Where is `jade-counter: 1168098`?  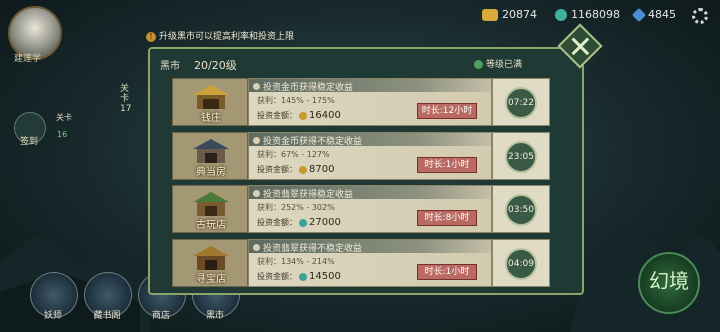 jade-counter: 1168098 is located at coordinates (587, 14).